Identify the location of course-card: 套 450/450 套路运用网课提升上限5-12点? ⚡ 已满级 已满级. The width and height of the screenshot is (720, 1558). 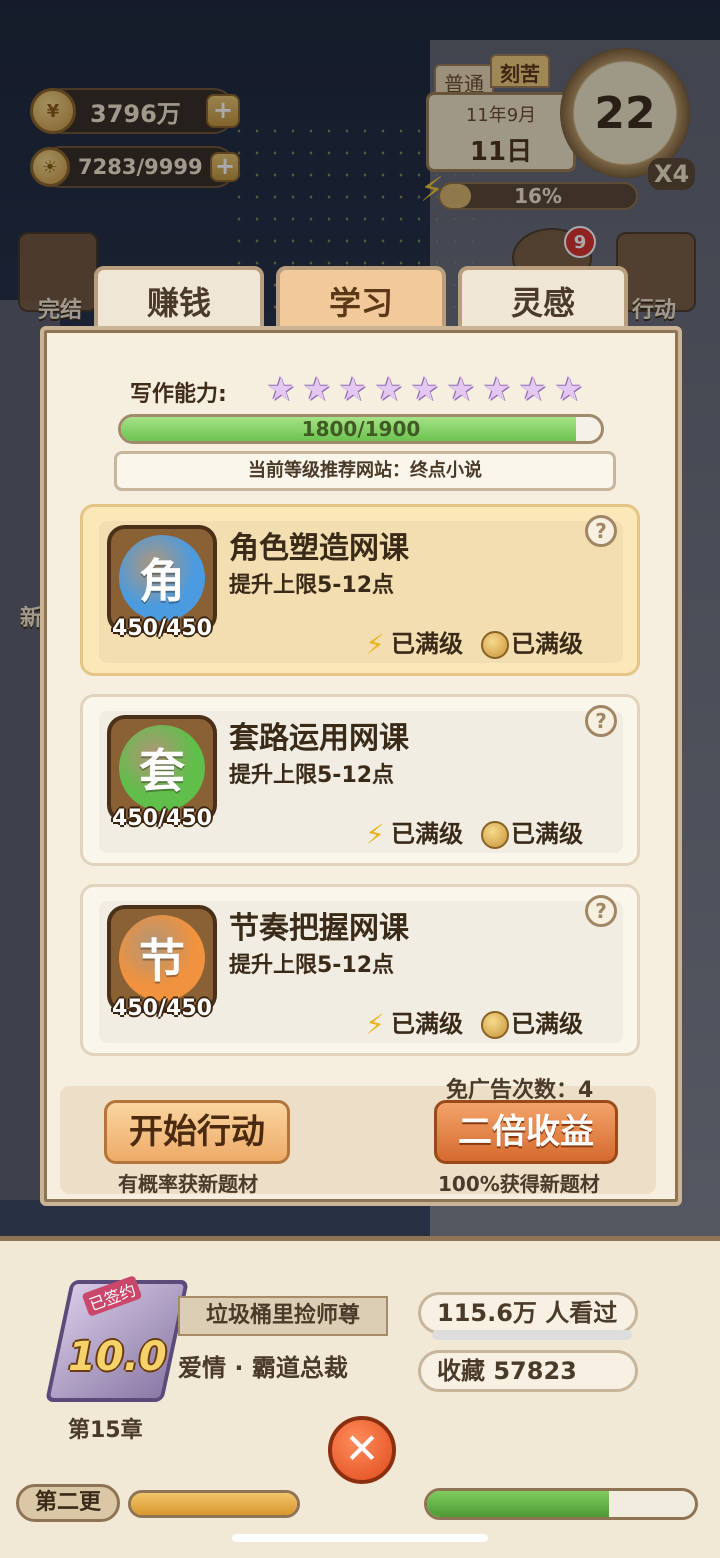
(360, 780).